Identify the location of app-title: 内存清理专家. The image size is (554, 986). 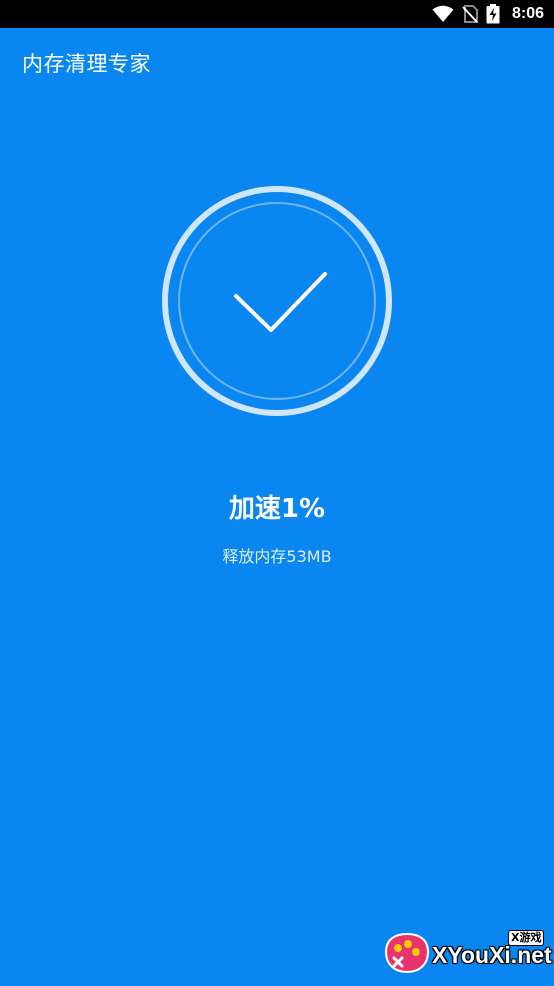
(86, 64).